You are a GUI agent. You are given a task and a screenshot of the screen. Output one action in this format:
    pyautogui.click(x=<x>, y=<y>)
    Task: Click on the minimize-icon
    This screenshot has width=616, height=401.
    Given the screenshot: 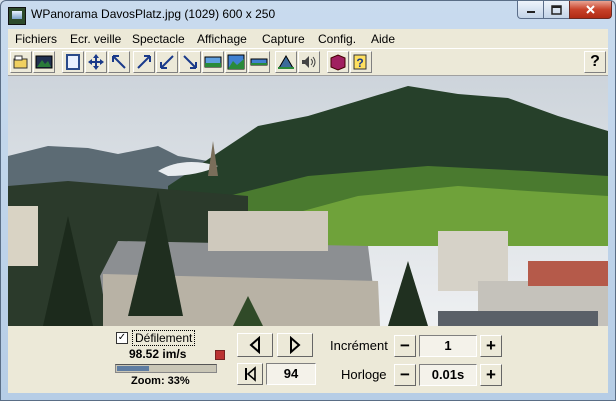 What is the action you would take?
    pyautogui.click(x=530, y=11)
    